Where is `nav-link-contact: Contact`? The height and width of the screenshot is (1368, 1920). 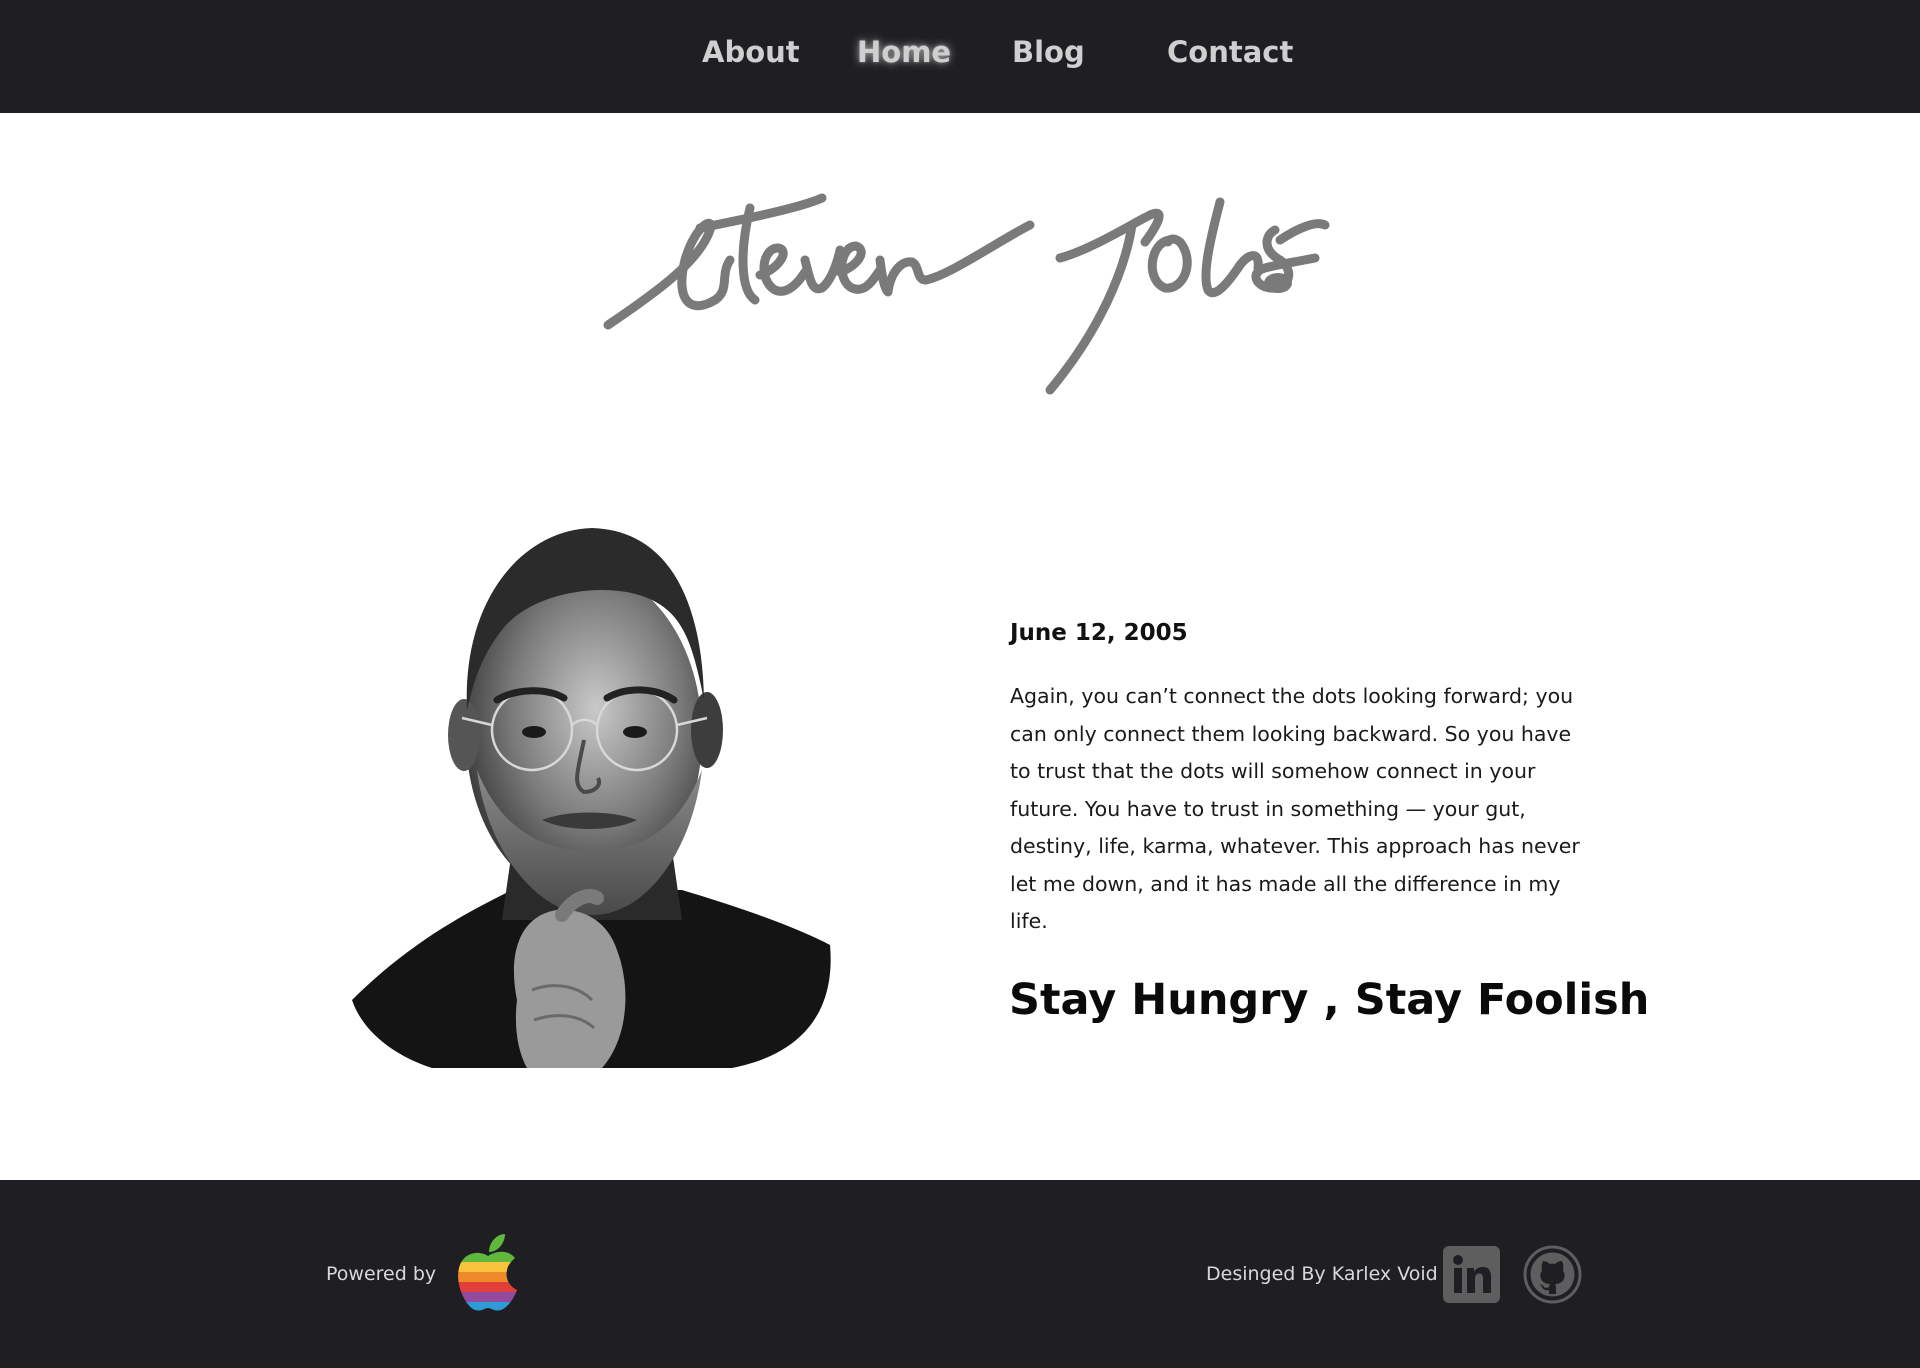
nav-link-contact: Contact is located at coordinates (1230, 52).